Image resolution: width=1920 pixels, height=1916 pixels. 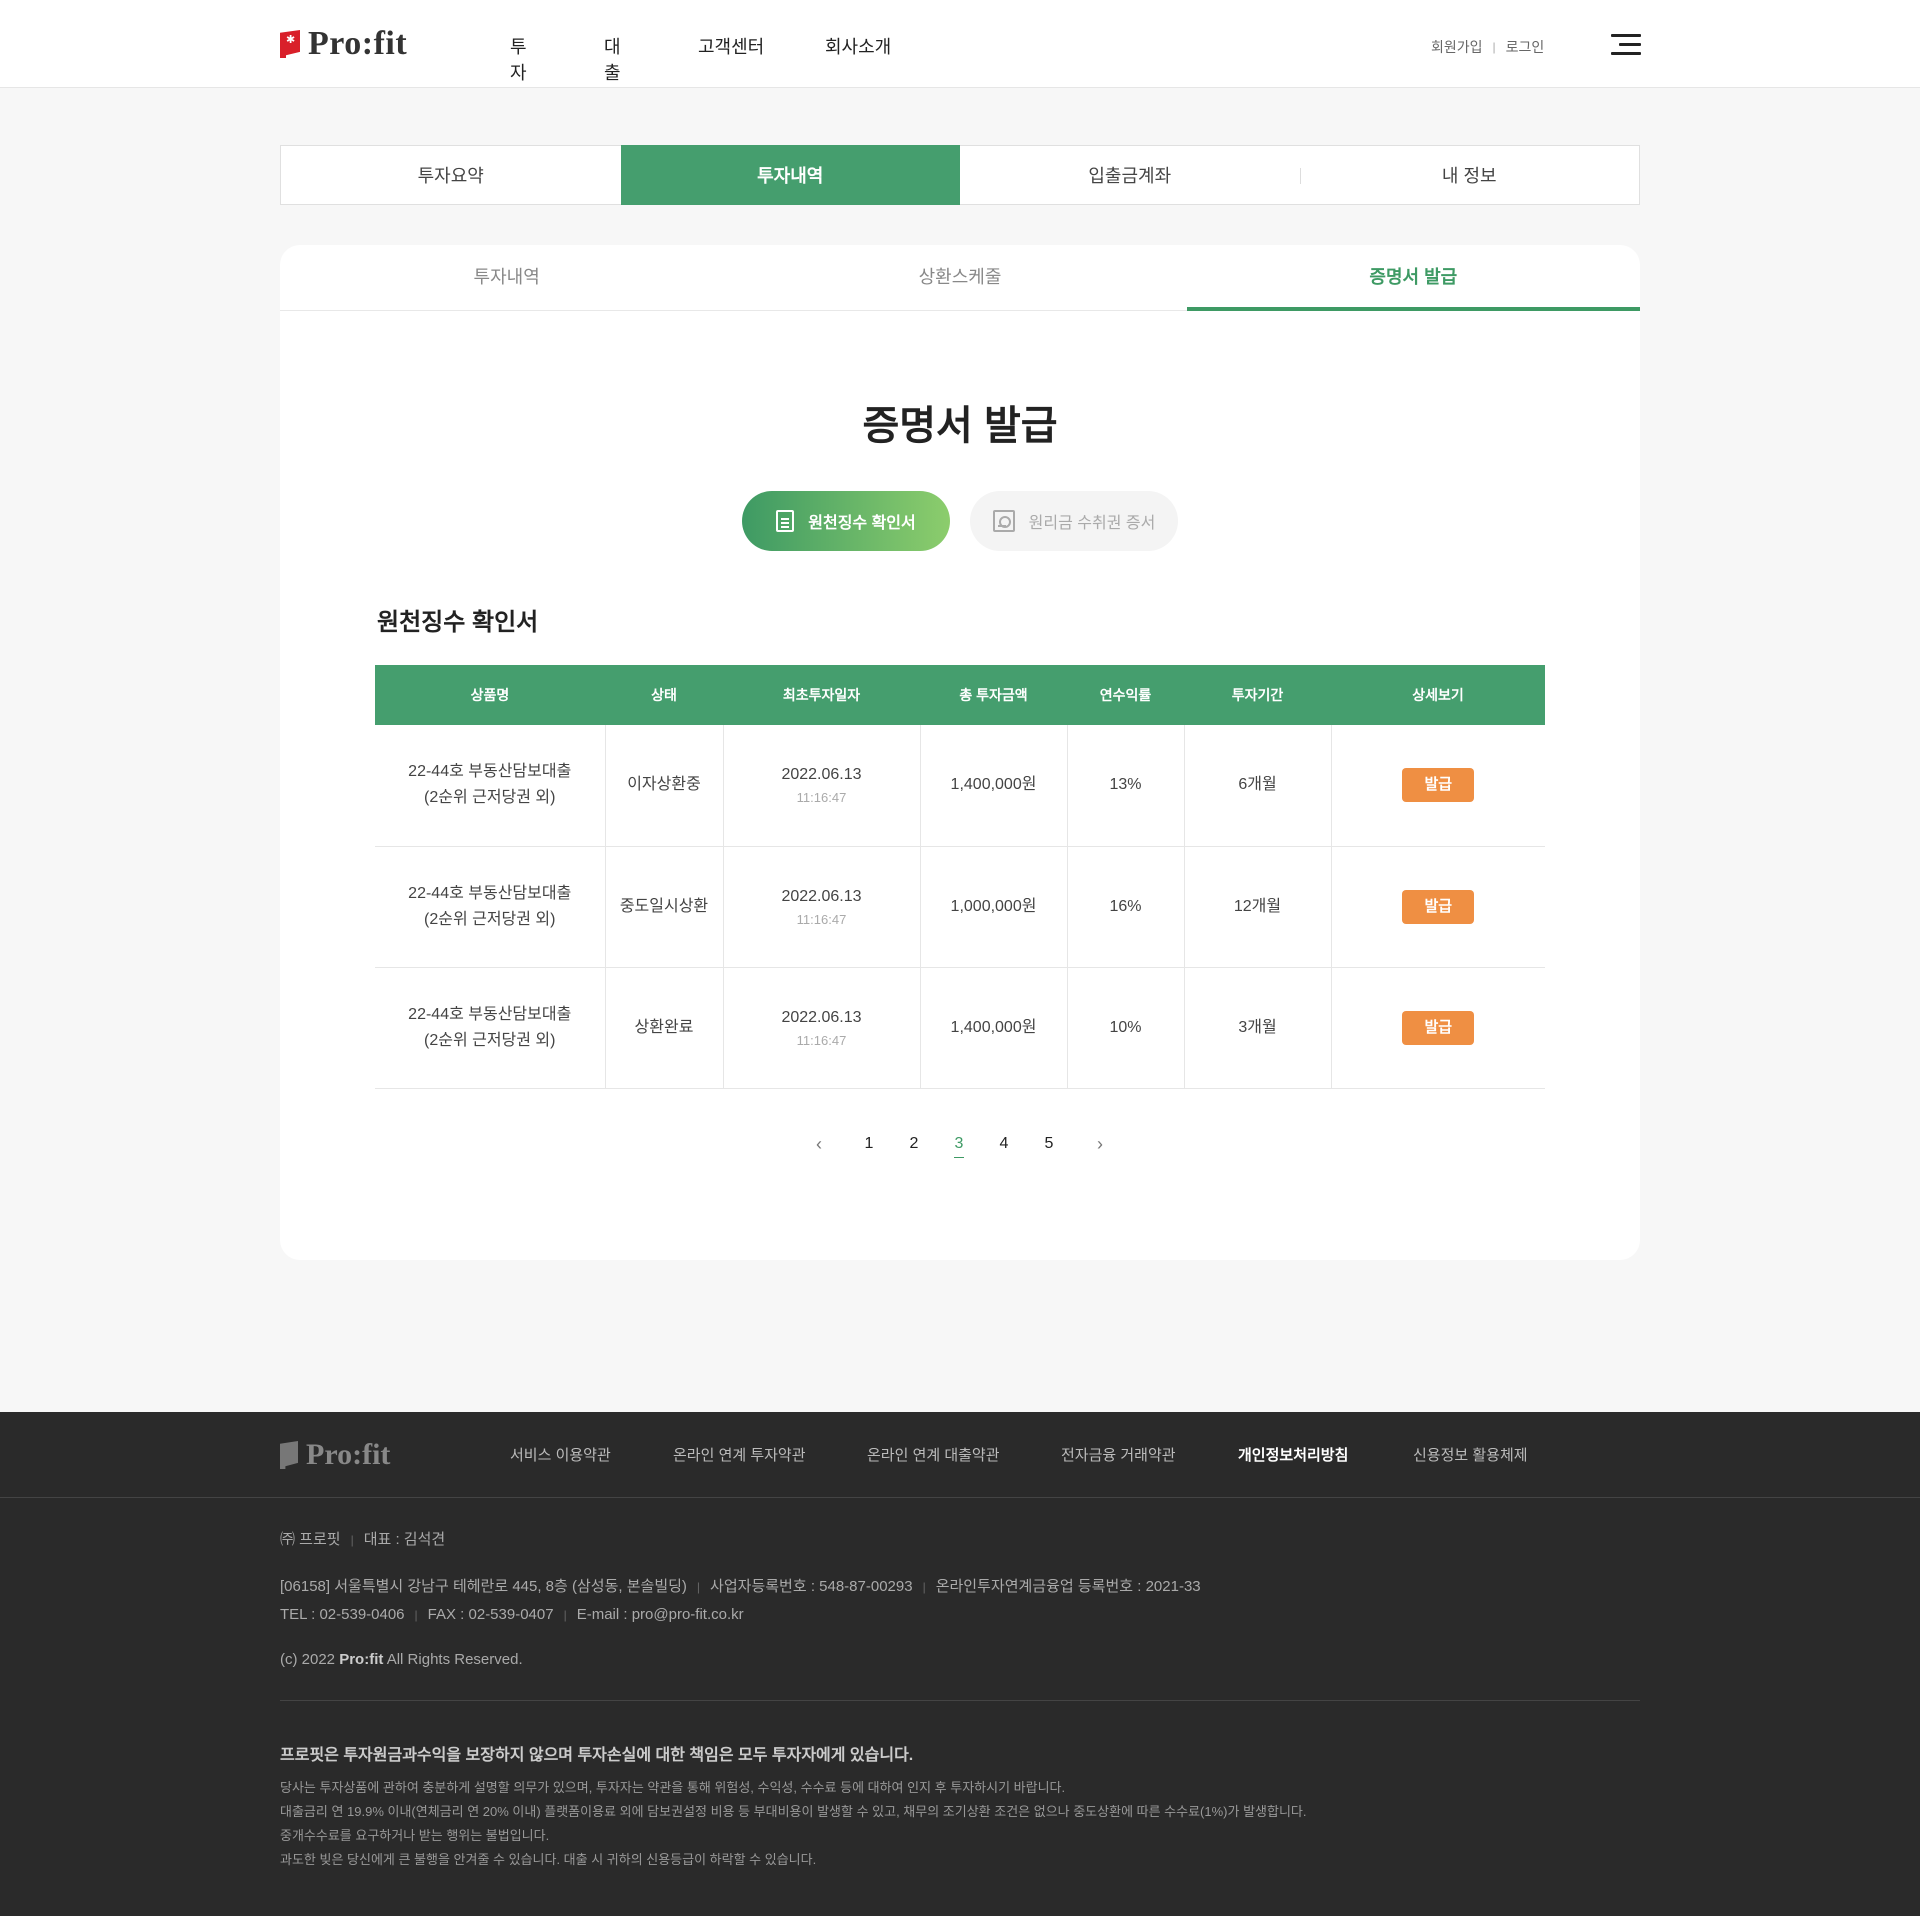 I want to click on footer-link-terms: 서비스 이용약관, so click(x=560, y=1454).